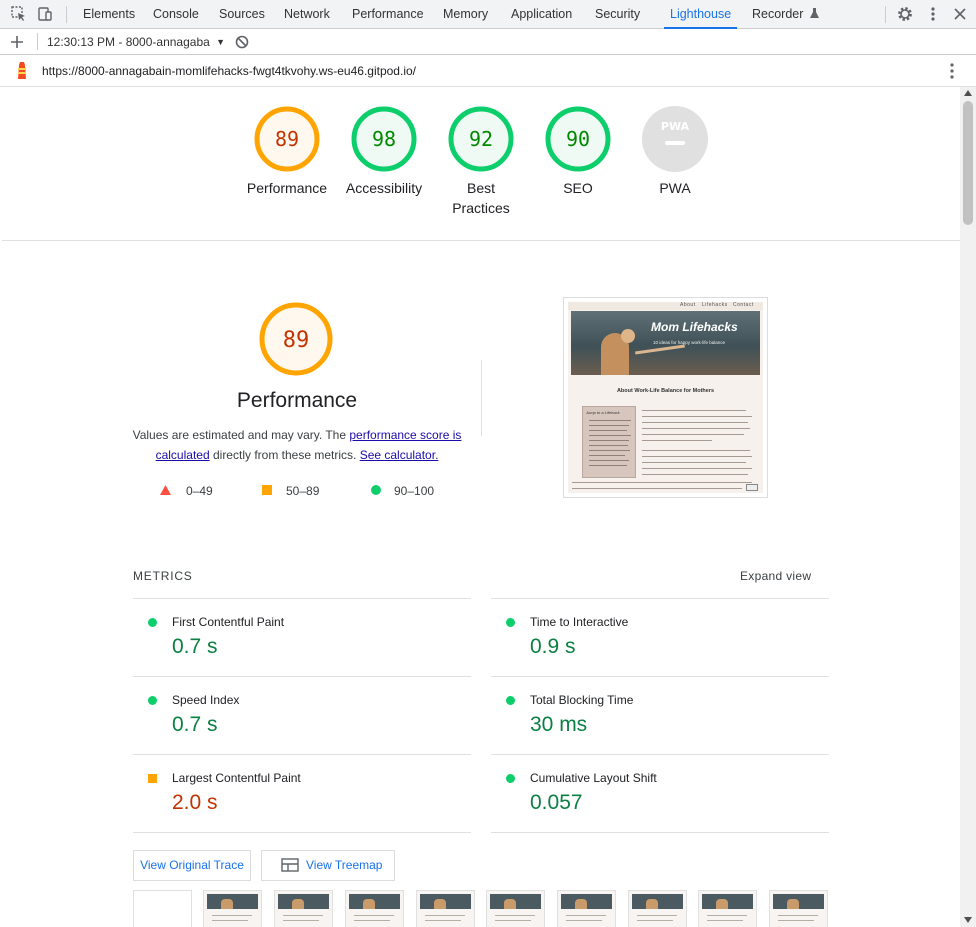  I want to click on metric-cumulative-layout-shift: Cumulative Layout Shift 0.057, so click(660, 794).